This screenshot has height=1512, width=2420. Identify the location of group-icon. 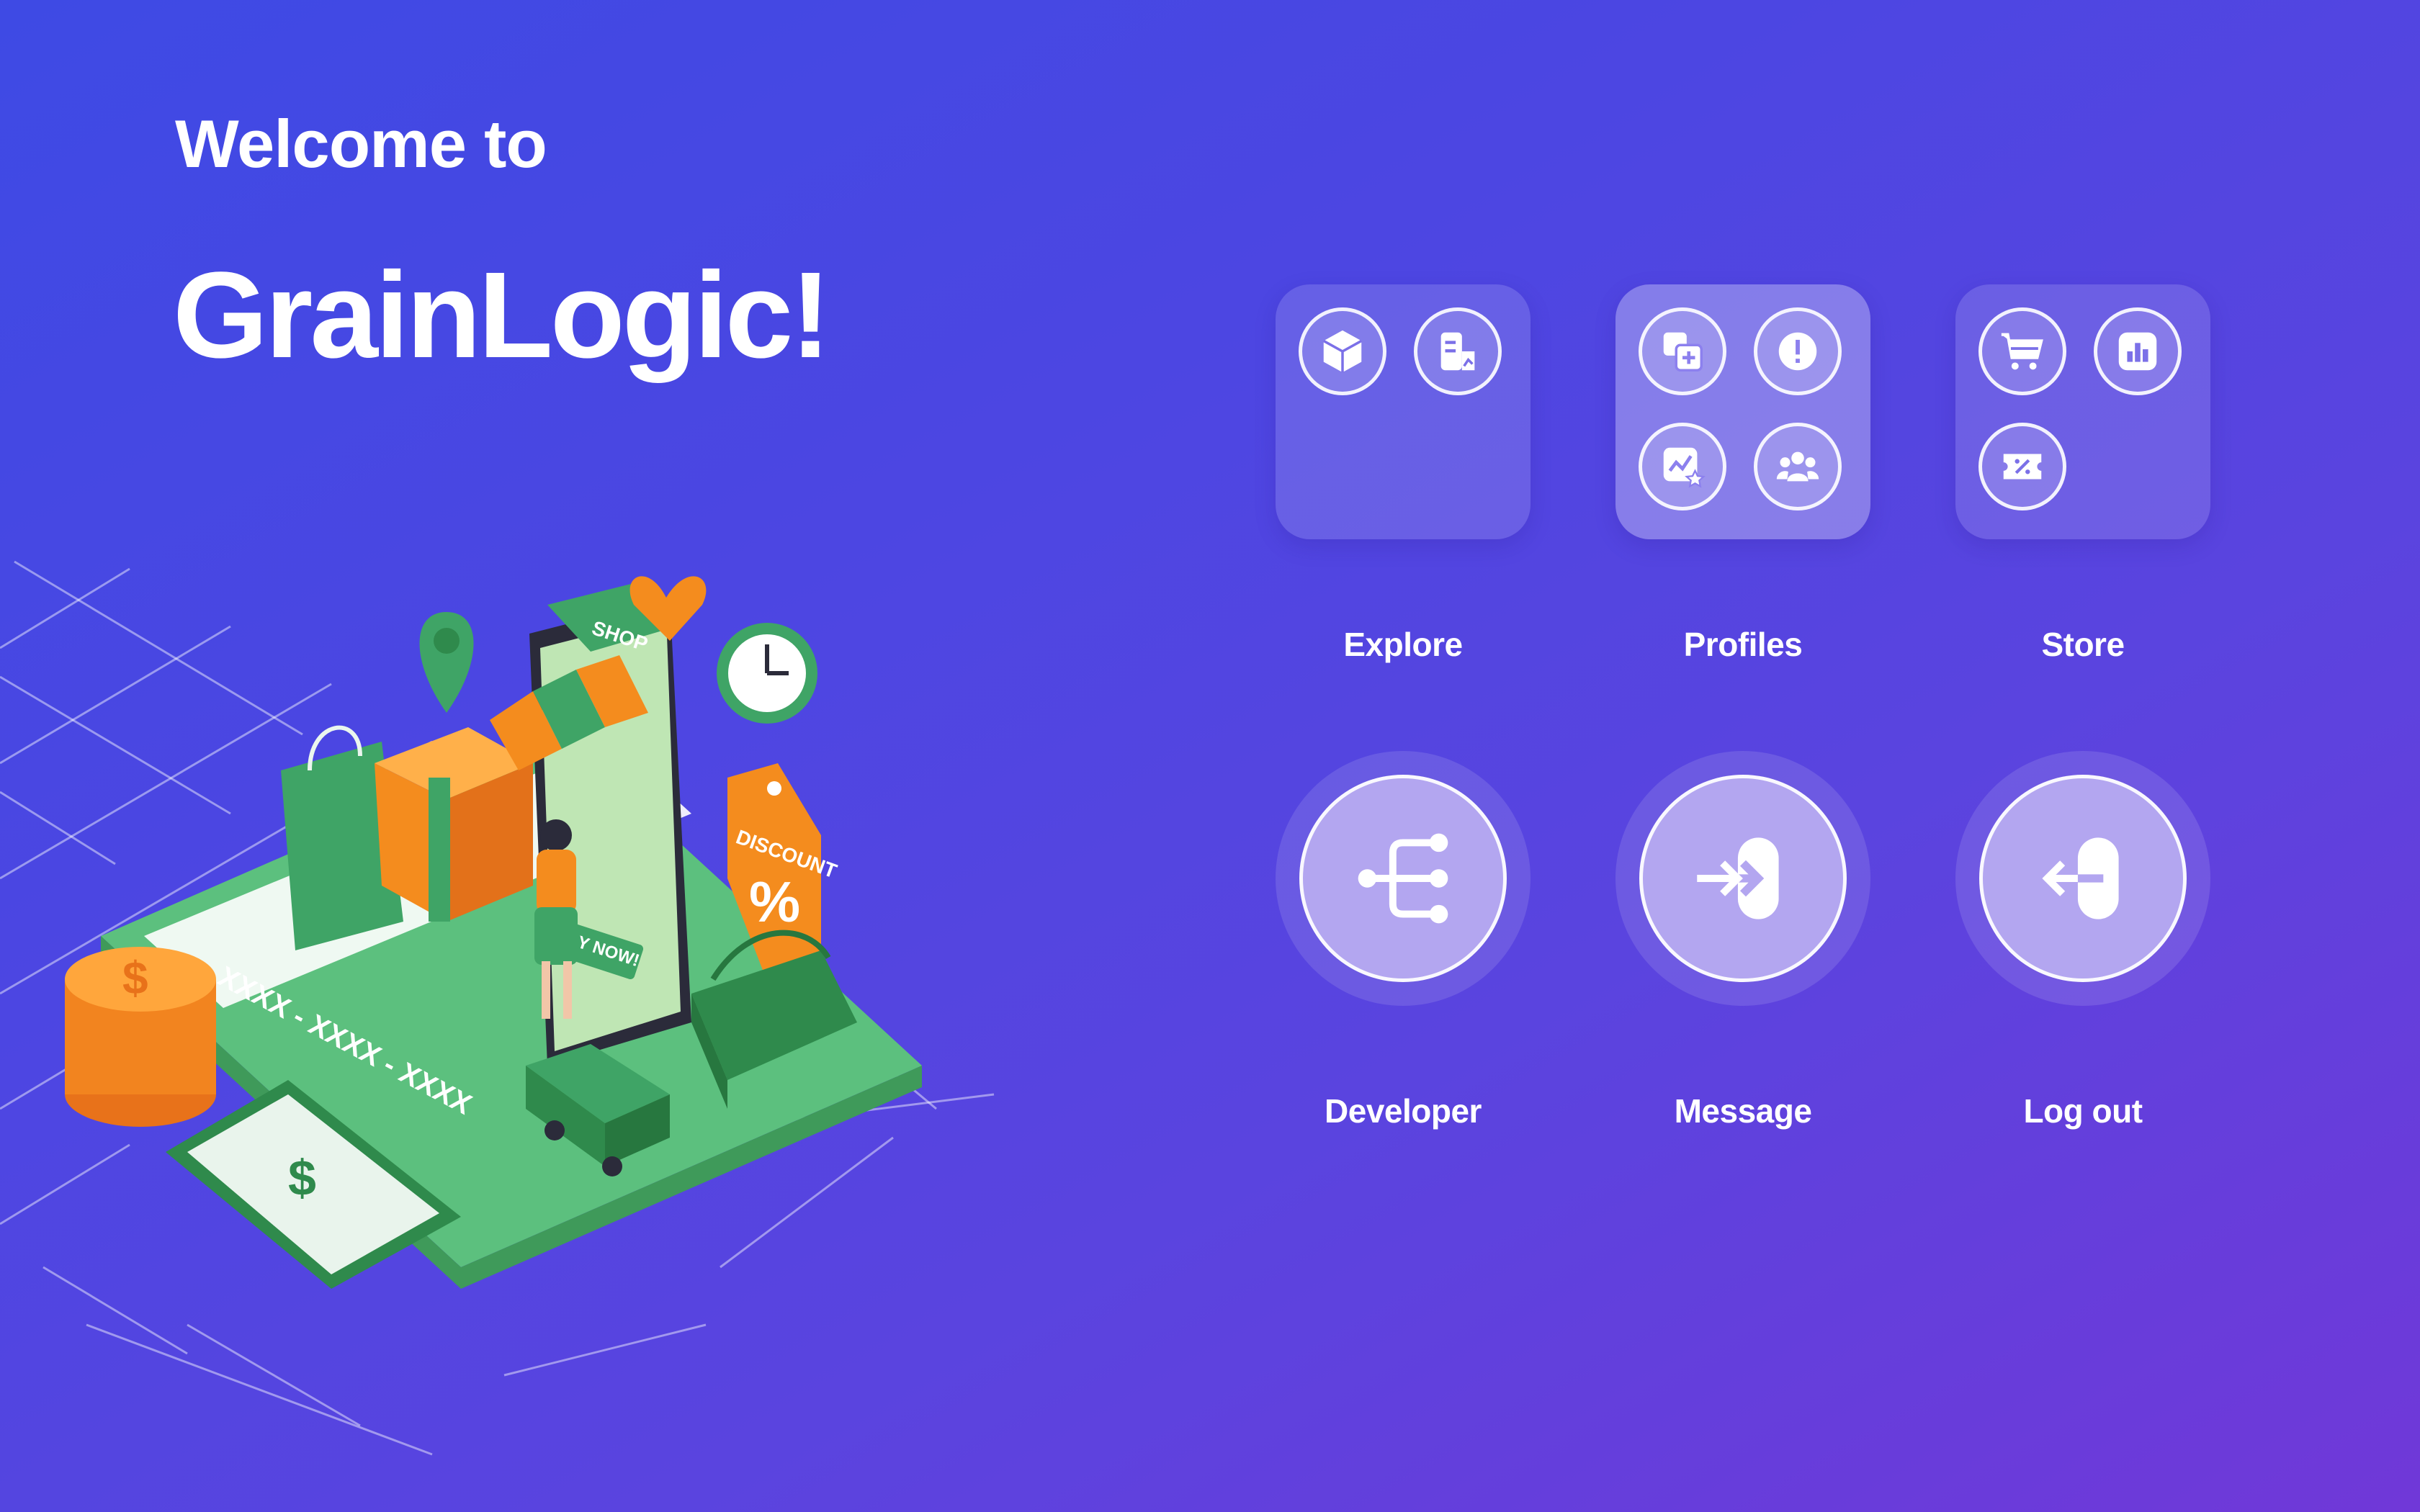
(1798, 466).